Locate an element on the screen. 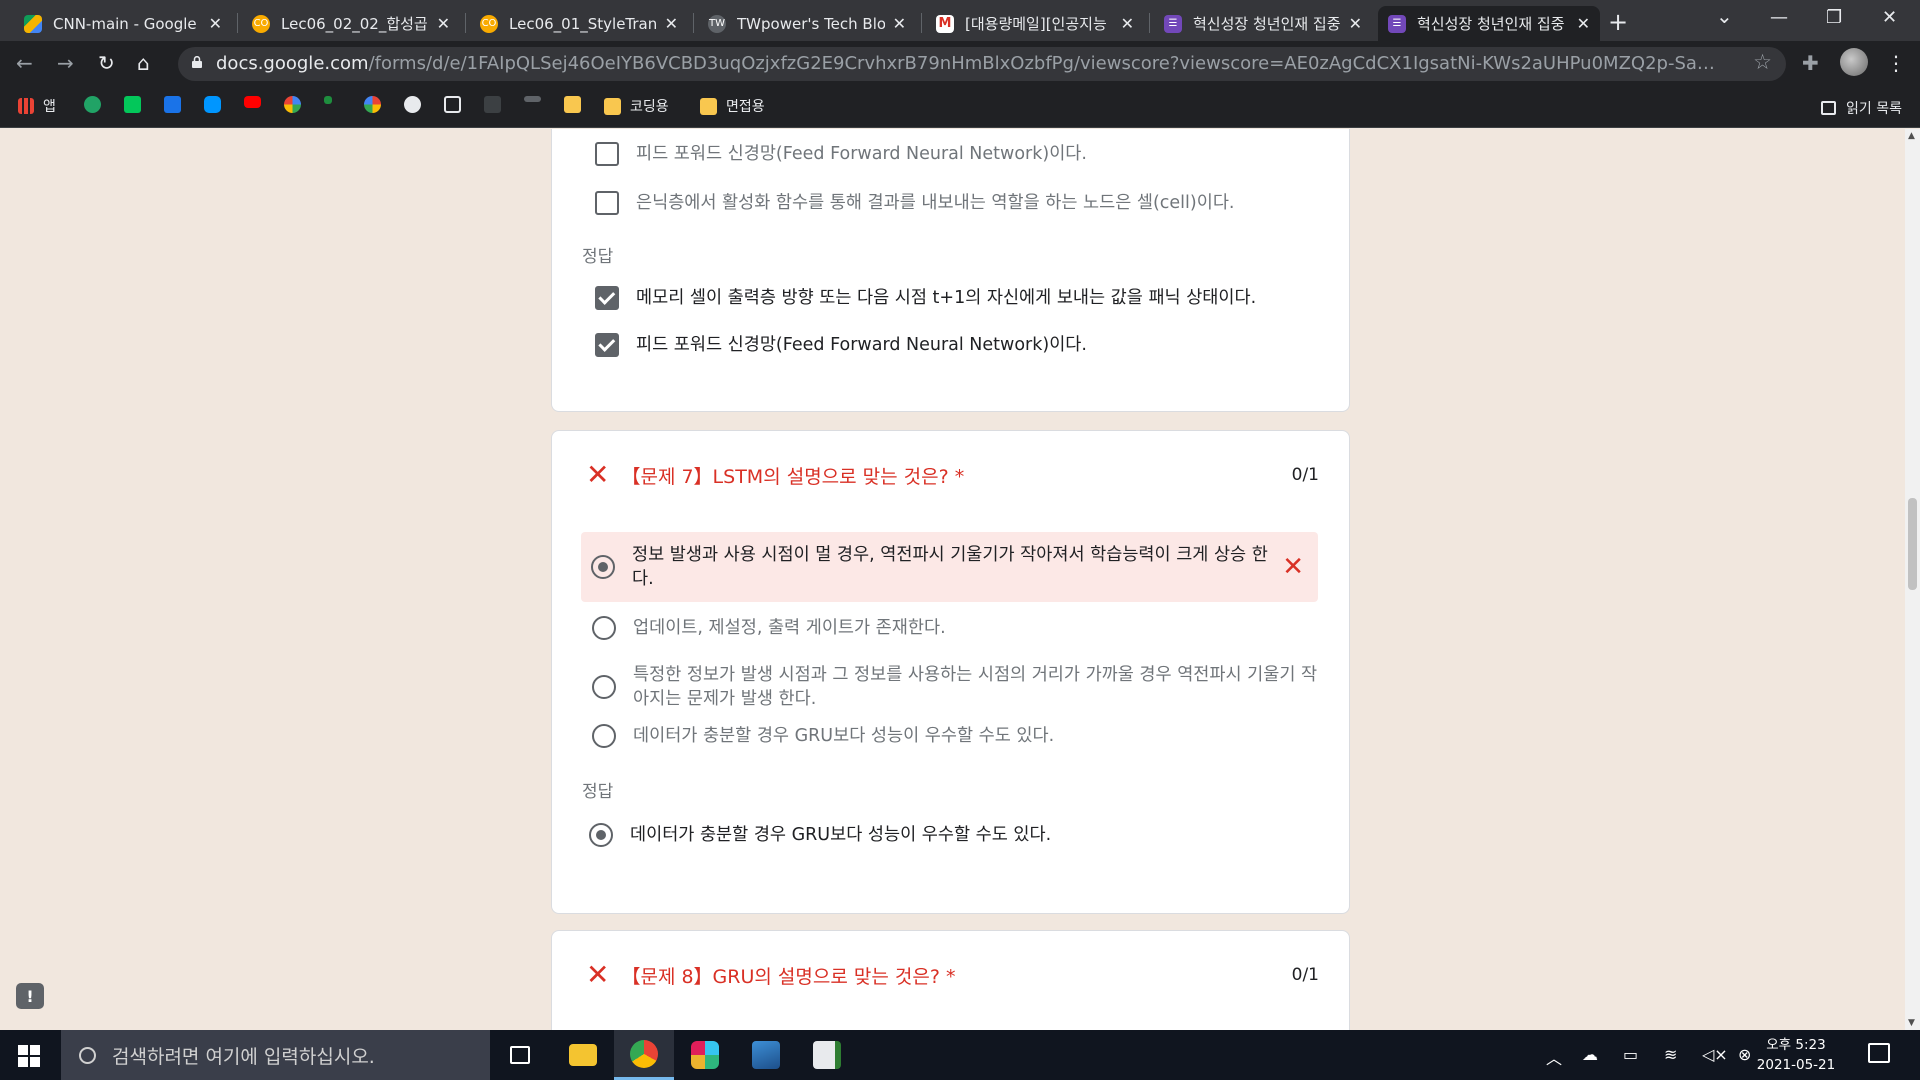  status-icon: ⊗ is located at coordinates (1744, 1054).